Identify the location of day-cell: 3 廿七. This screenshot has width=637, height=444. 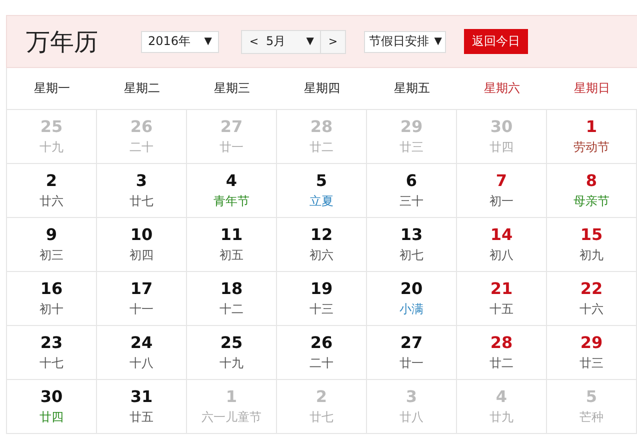
(142, 191).